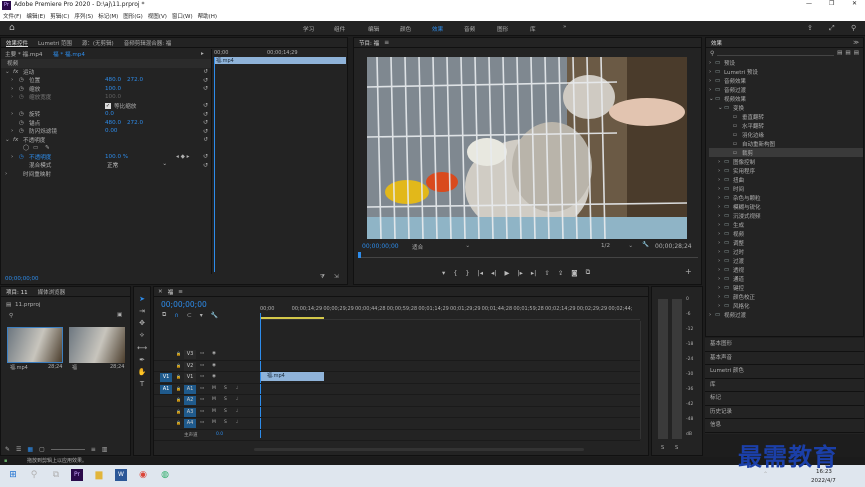  Describe the element at coordinates (166, 389) in the screenshot. I see `source-patch-target: A1` at that location.